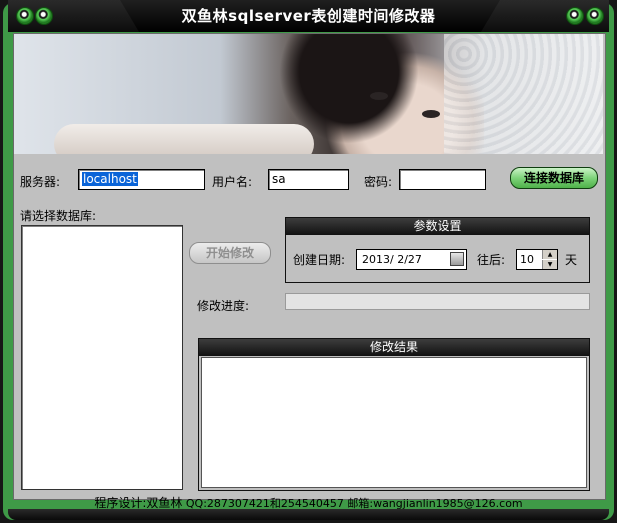 The image size is (617, 523). I want to click on create-date-picker: 2013/ 2/27, so click(411, 259).